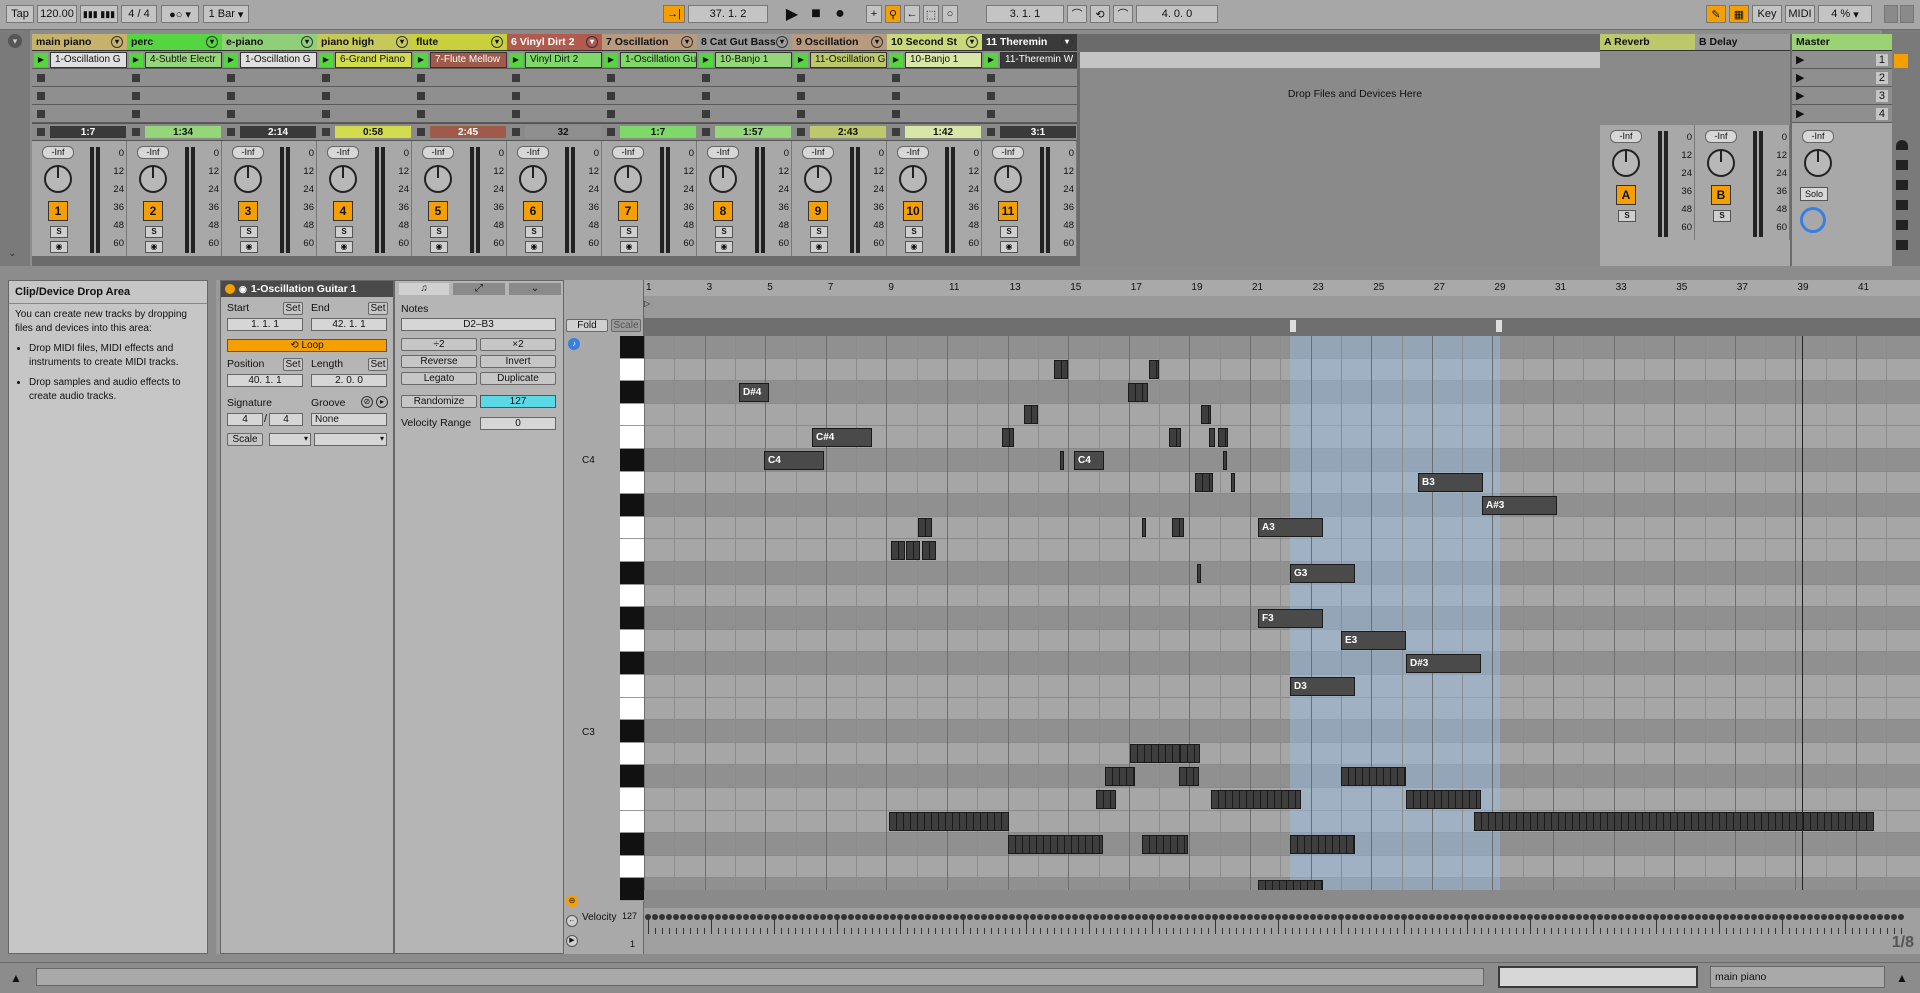 Image resolution: width=1920 pixels, height=993 pixels. Describe the element at coordinates (364, 42) in the screenshot. I see `track-header: piano high ▾` at that location.